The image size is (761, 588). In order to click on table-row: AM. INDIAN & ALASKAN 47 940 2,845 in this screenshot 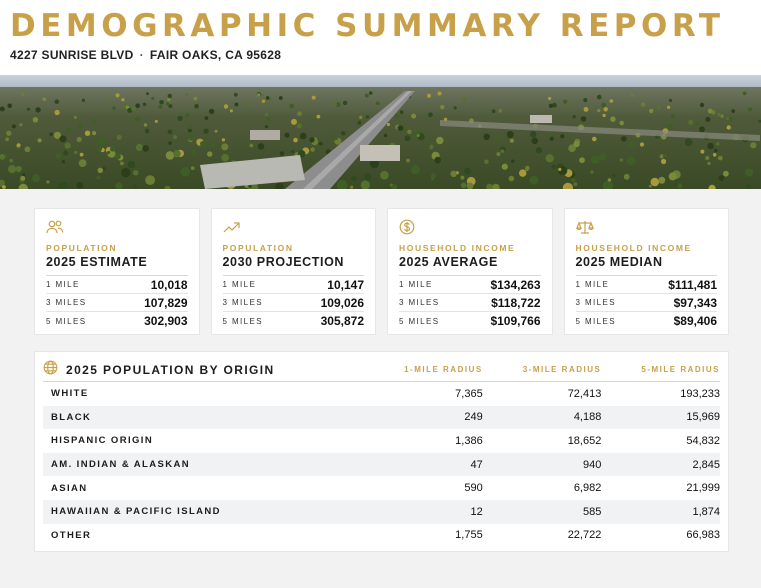, I will do `click(381, 464)`.